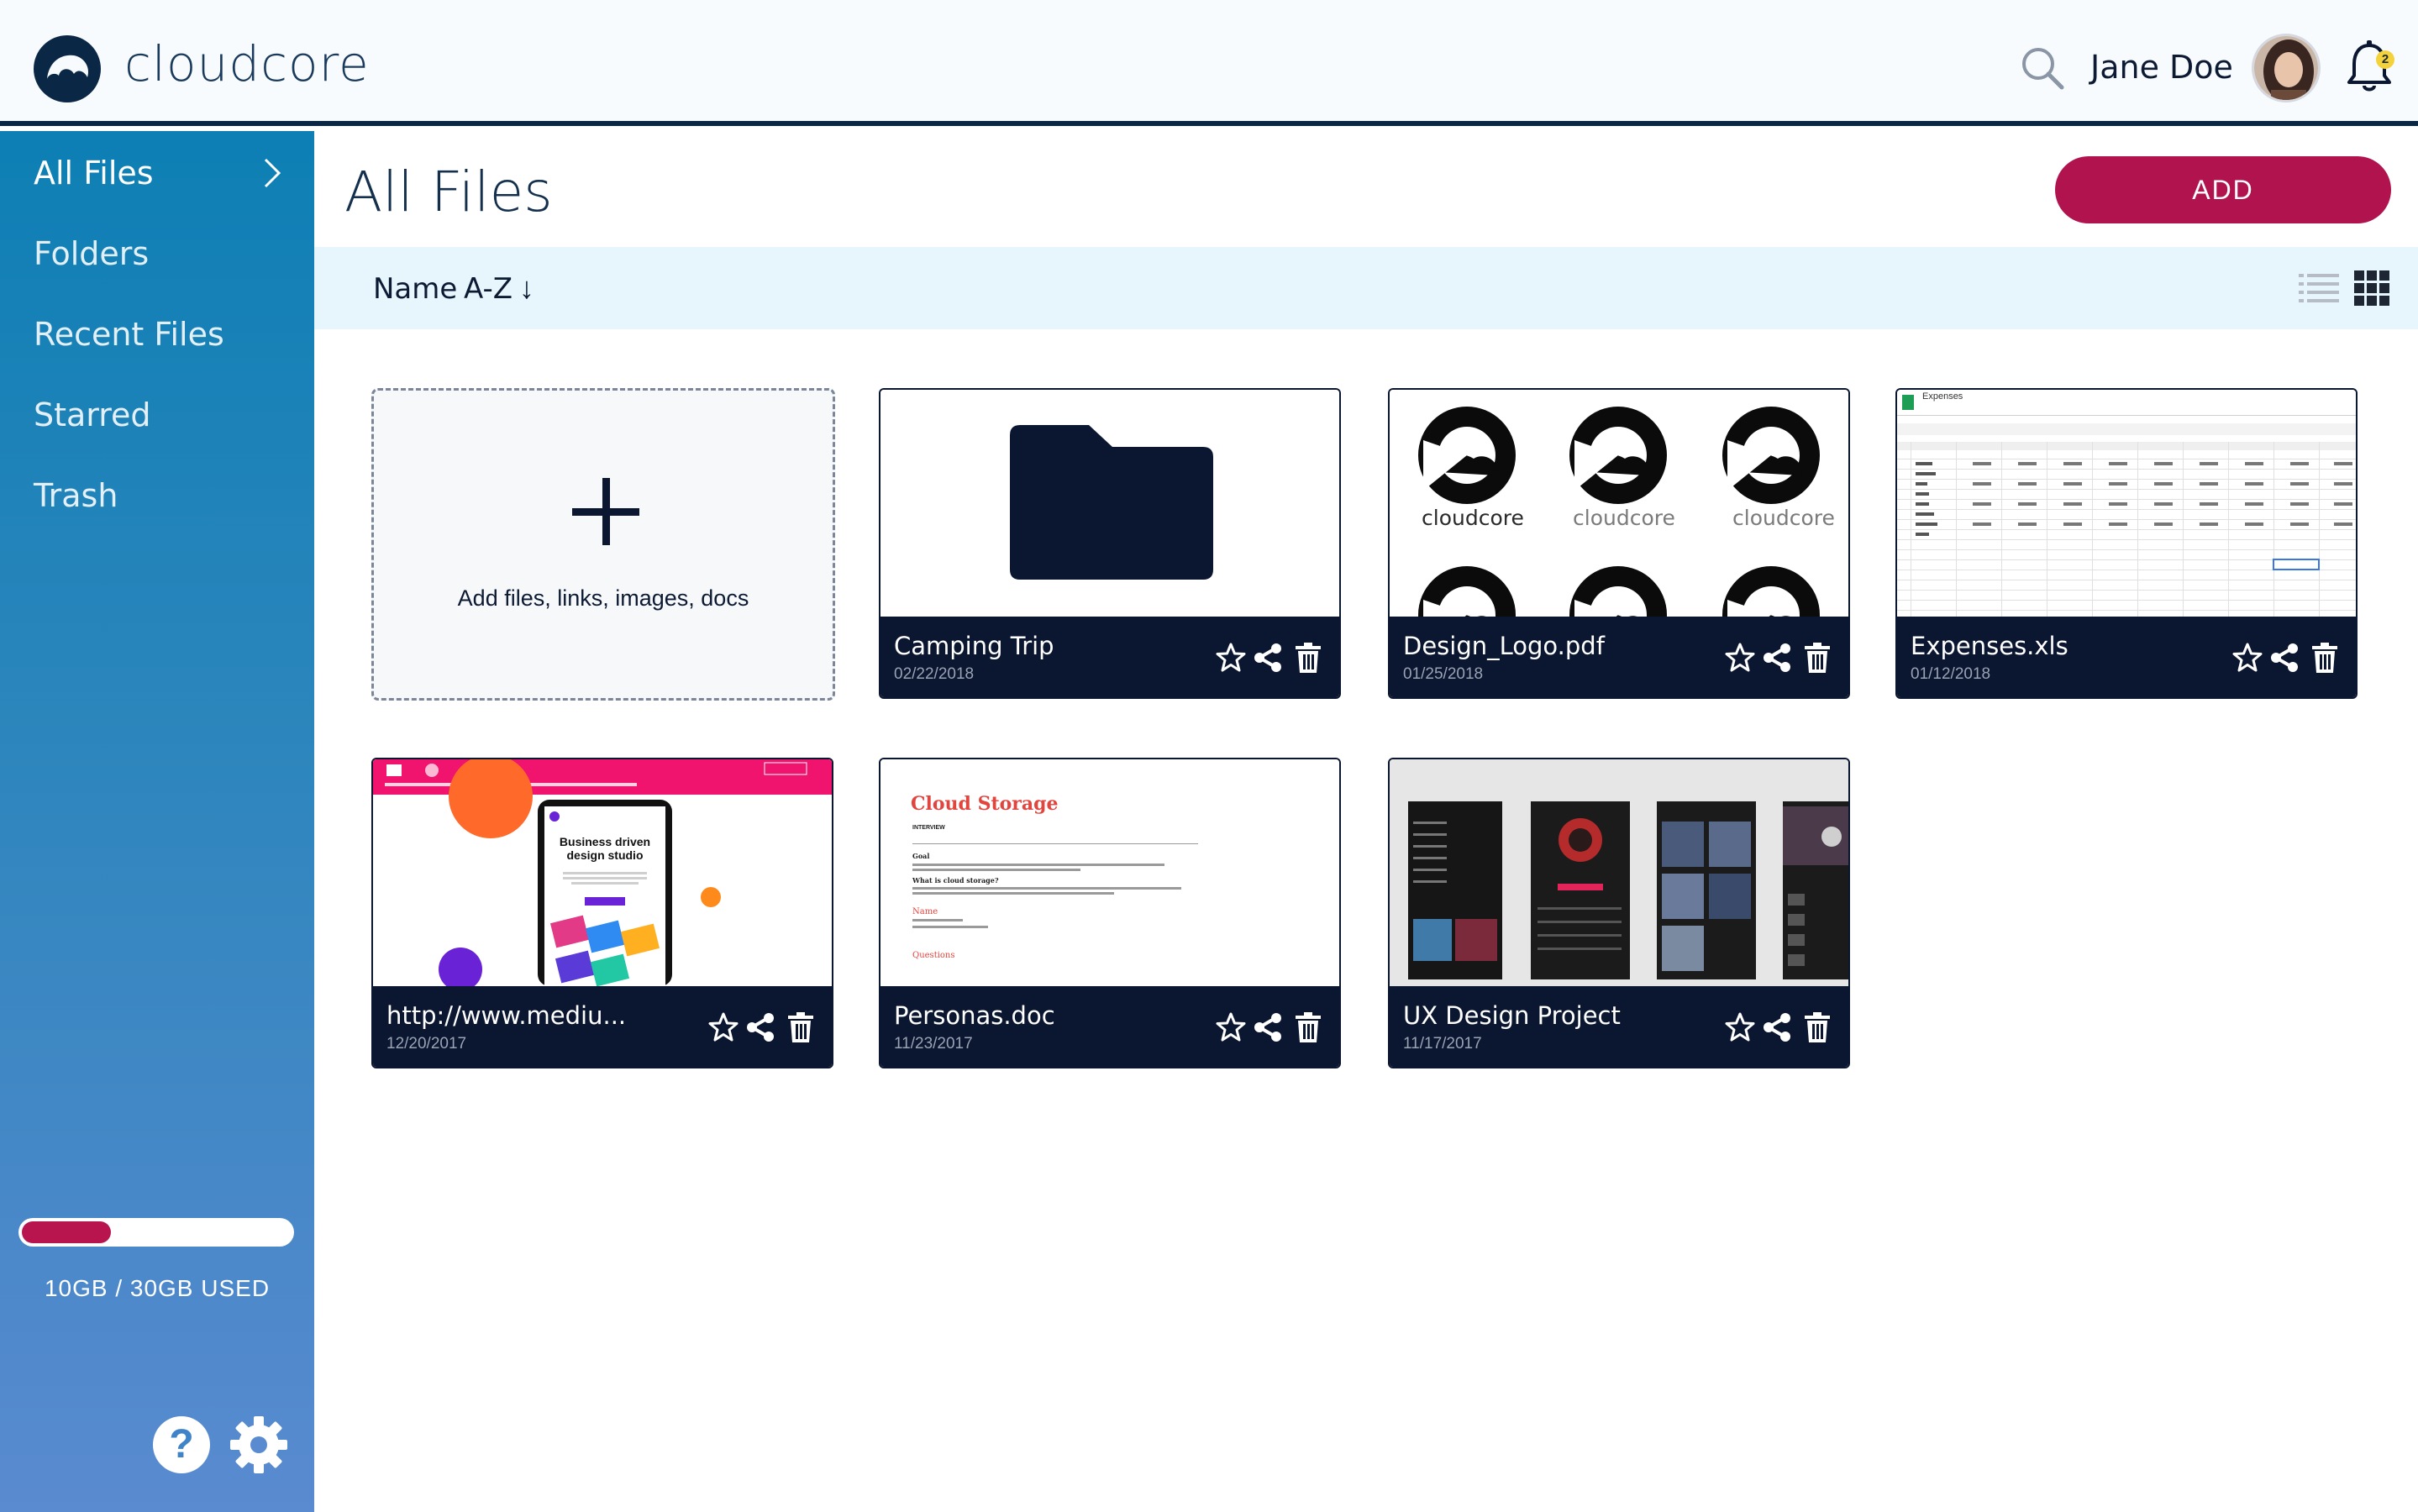 This screenshot has width=2418, height=1512. Describe the element at coordinates (156, 1232) in the screenshot. I see `storage-progress-bar` at that location.